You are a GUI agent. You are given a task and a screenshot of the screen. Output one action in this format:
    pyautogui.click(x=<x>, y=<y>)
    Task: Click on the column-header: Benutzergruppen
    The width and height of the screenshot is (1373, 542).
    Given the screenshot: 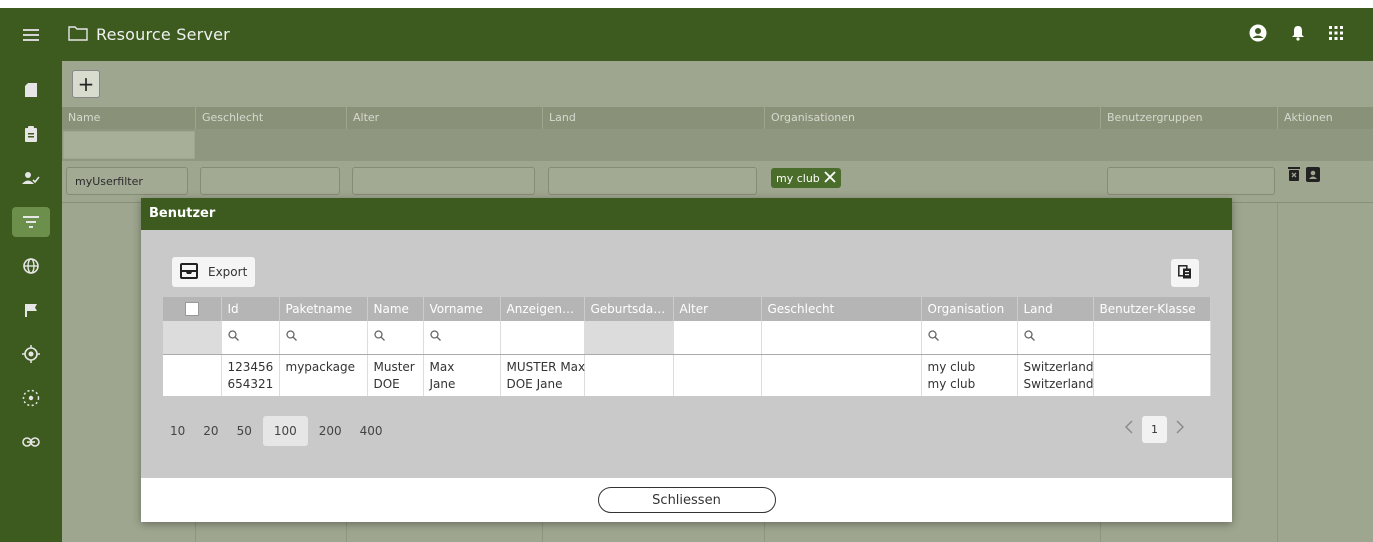 What is the action you would take?
    pyautogui.click(x=1189, y=118)
    